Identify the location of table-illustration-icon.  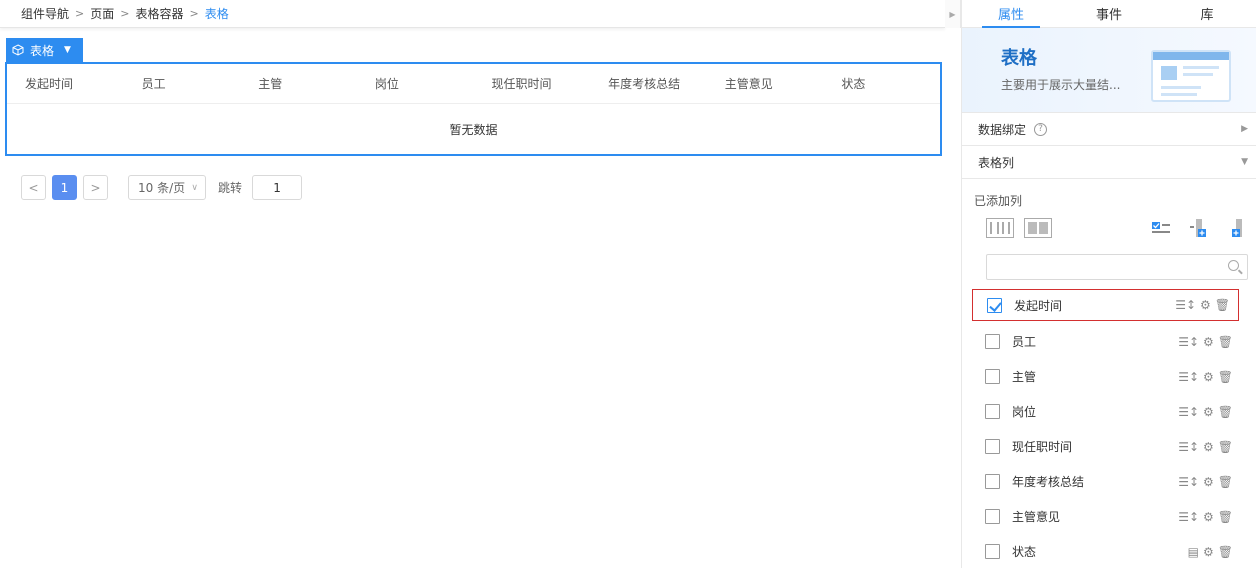
(1191, 76).